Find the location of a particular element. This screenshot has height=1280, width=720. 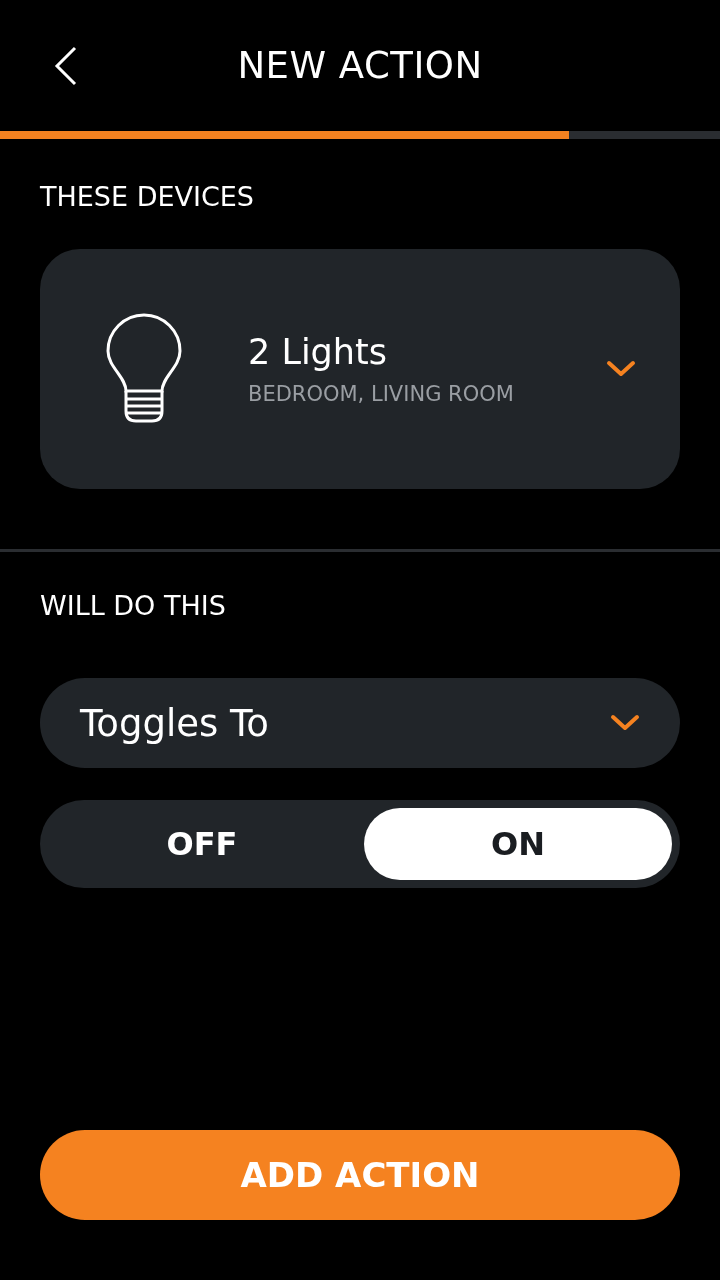

action-dropdown: Toggles To is located at coordinates (360, 723).